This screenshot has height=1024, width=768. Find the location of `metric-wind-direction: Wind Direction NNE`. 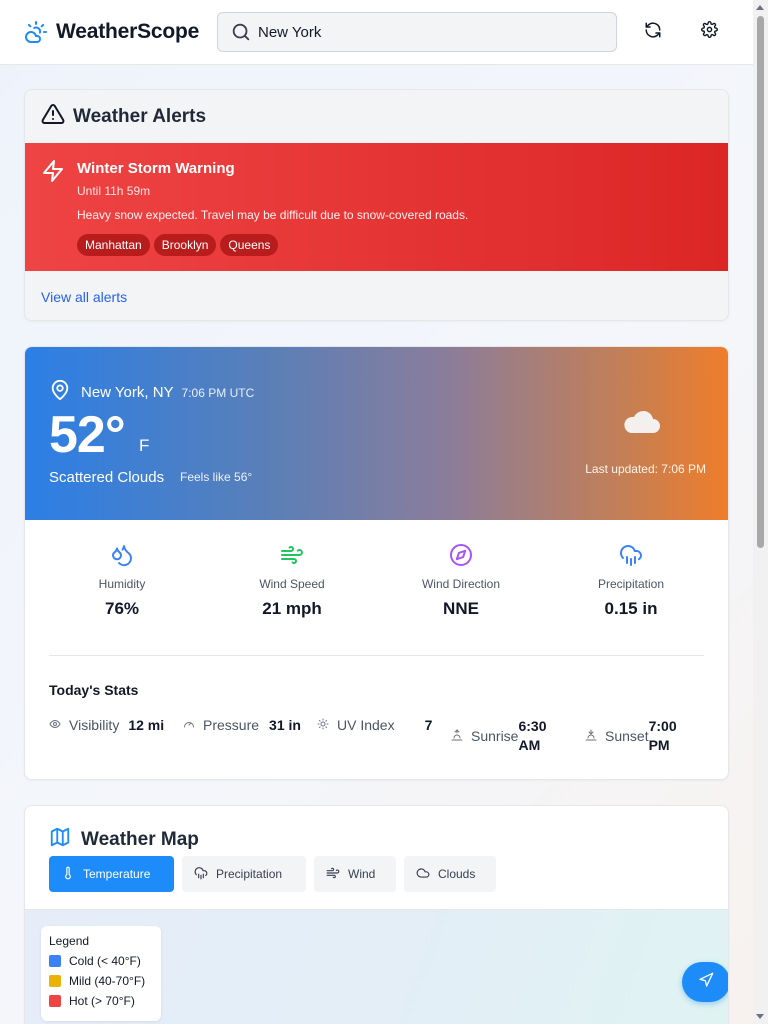

metric-wind-direction: Wind Direction NNE is located at coordinates (461, 581).